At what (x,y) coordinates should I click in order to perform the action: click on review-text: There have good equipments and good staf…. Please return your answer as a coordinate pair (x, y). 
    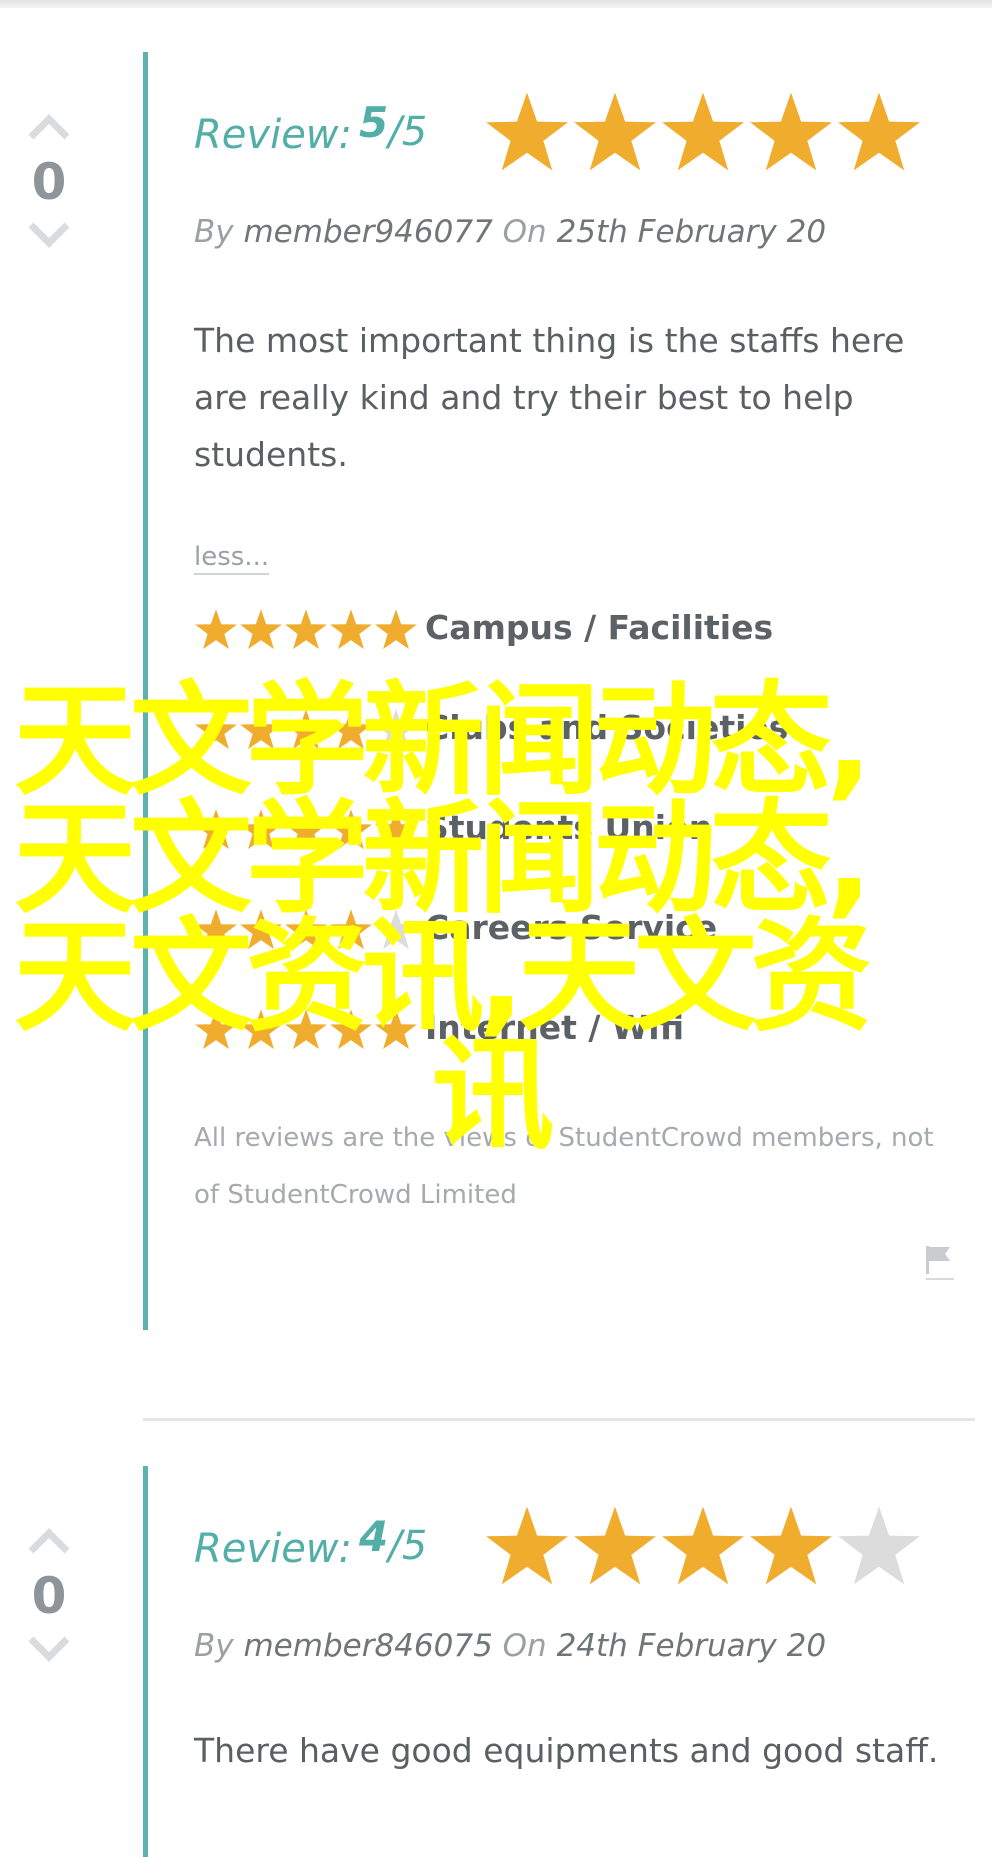
    Looking at the image, I should click on (566, 1750).